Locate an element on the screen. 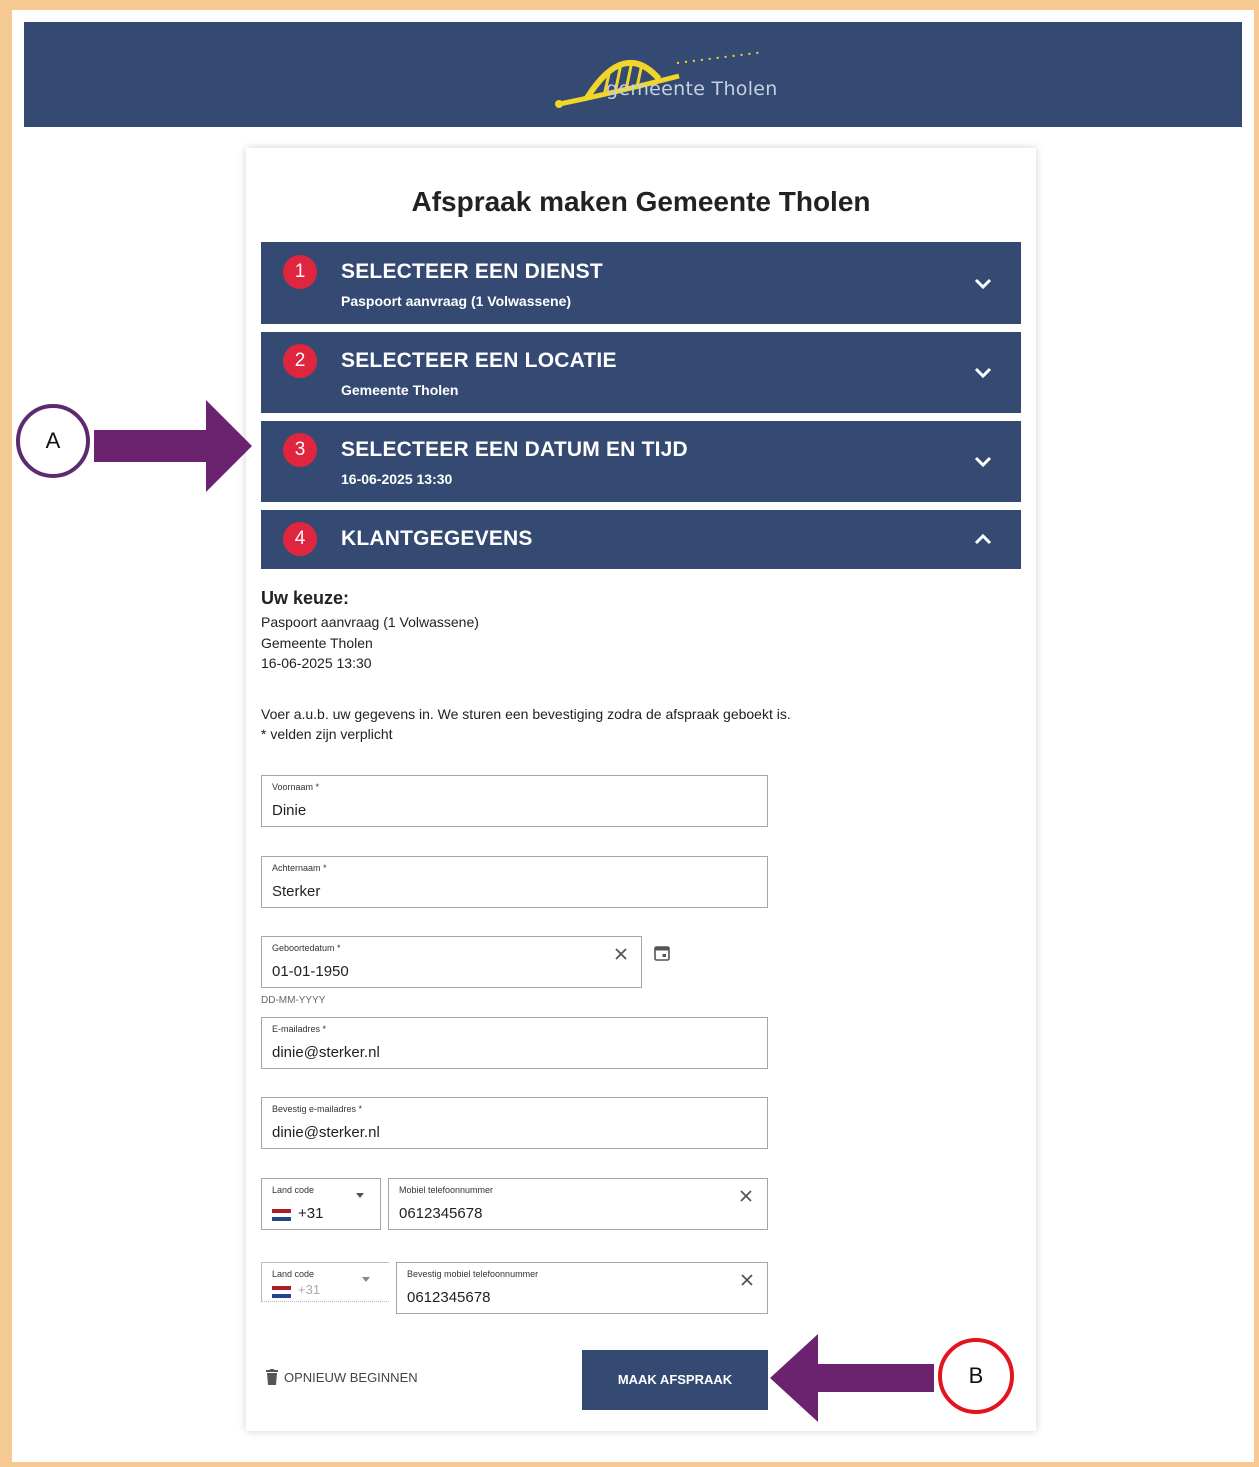 The width and height of the screenshot is (1259, 1467). summary-datetime: 16-06-2025 13:30 is located at coordinates (316, 663).